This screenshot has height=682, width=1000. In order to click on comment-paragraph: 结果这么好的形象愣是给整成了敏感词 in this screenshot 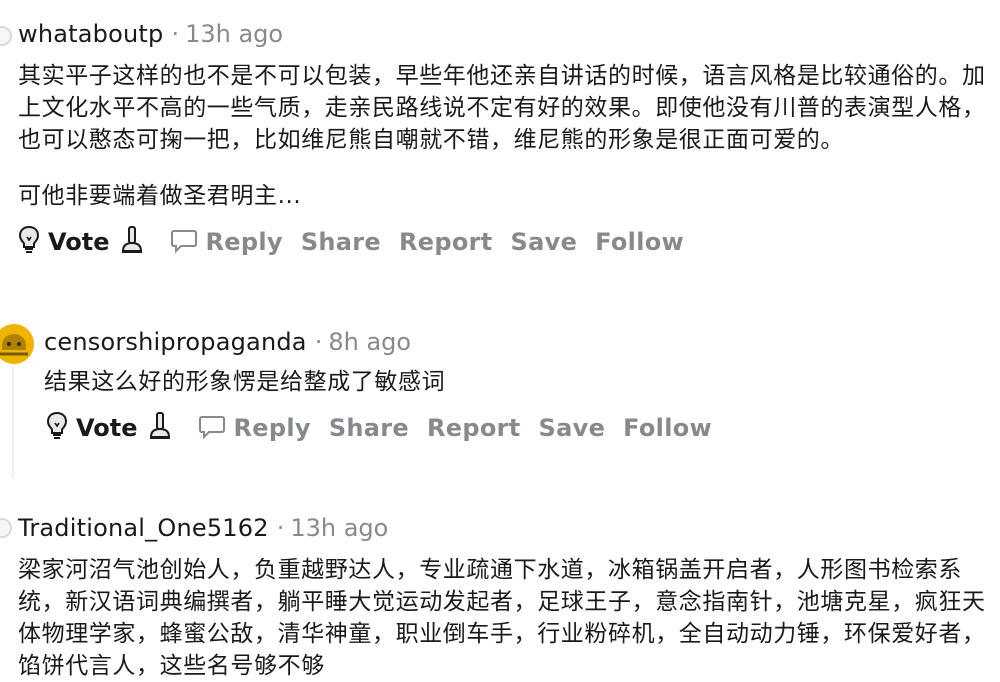, I will do `click(245, 382)`.